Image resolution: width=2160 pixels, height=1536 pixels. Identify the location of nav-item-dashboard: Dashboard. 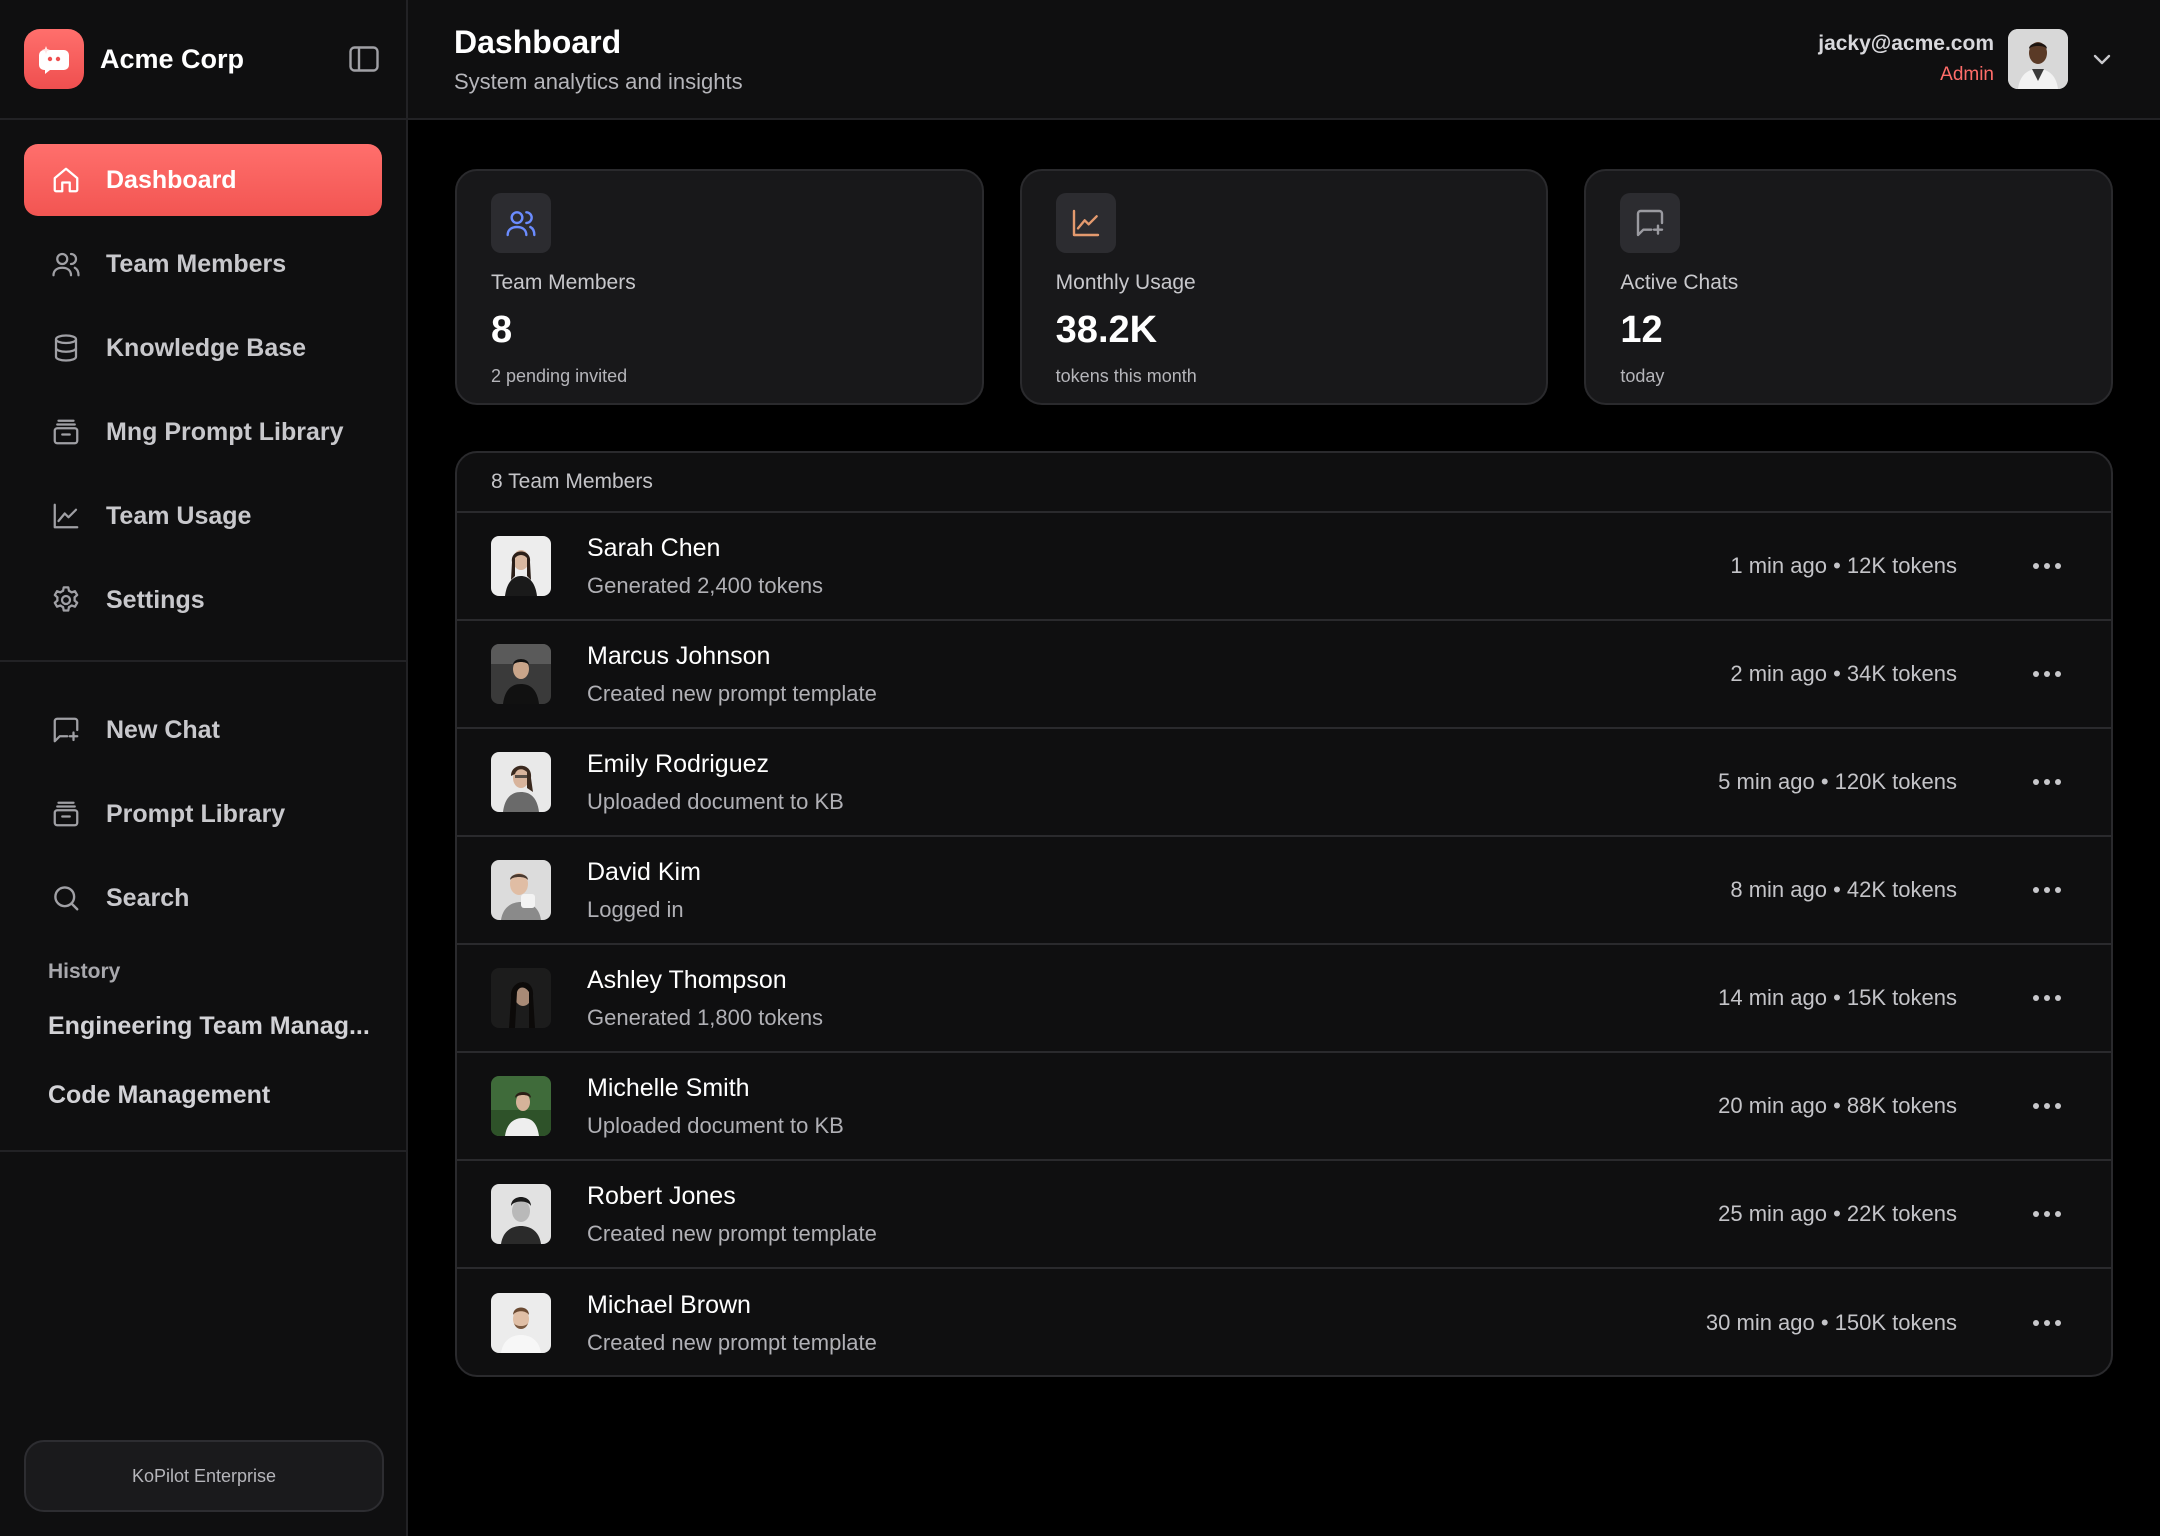
(203, 180).